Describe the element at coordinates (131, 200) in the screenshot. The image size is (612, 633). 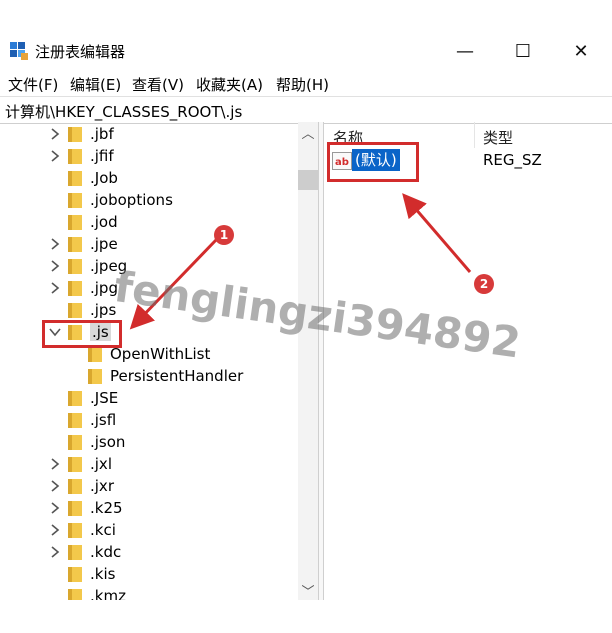
I see `tree-item-label: .joboptions` at that location.